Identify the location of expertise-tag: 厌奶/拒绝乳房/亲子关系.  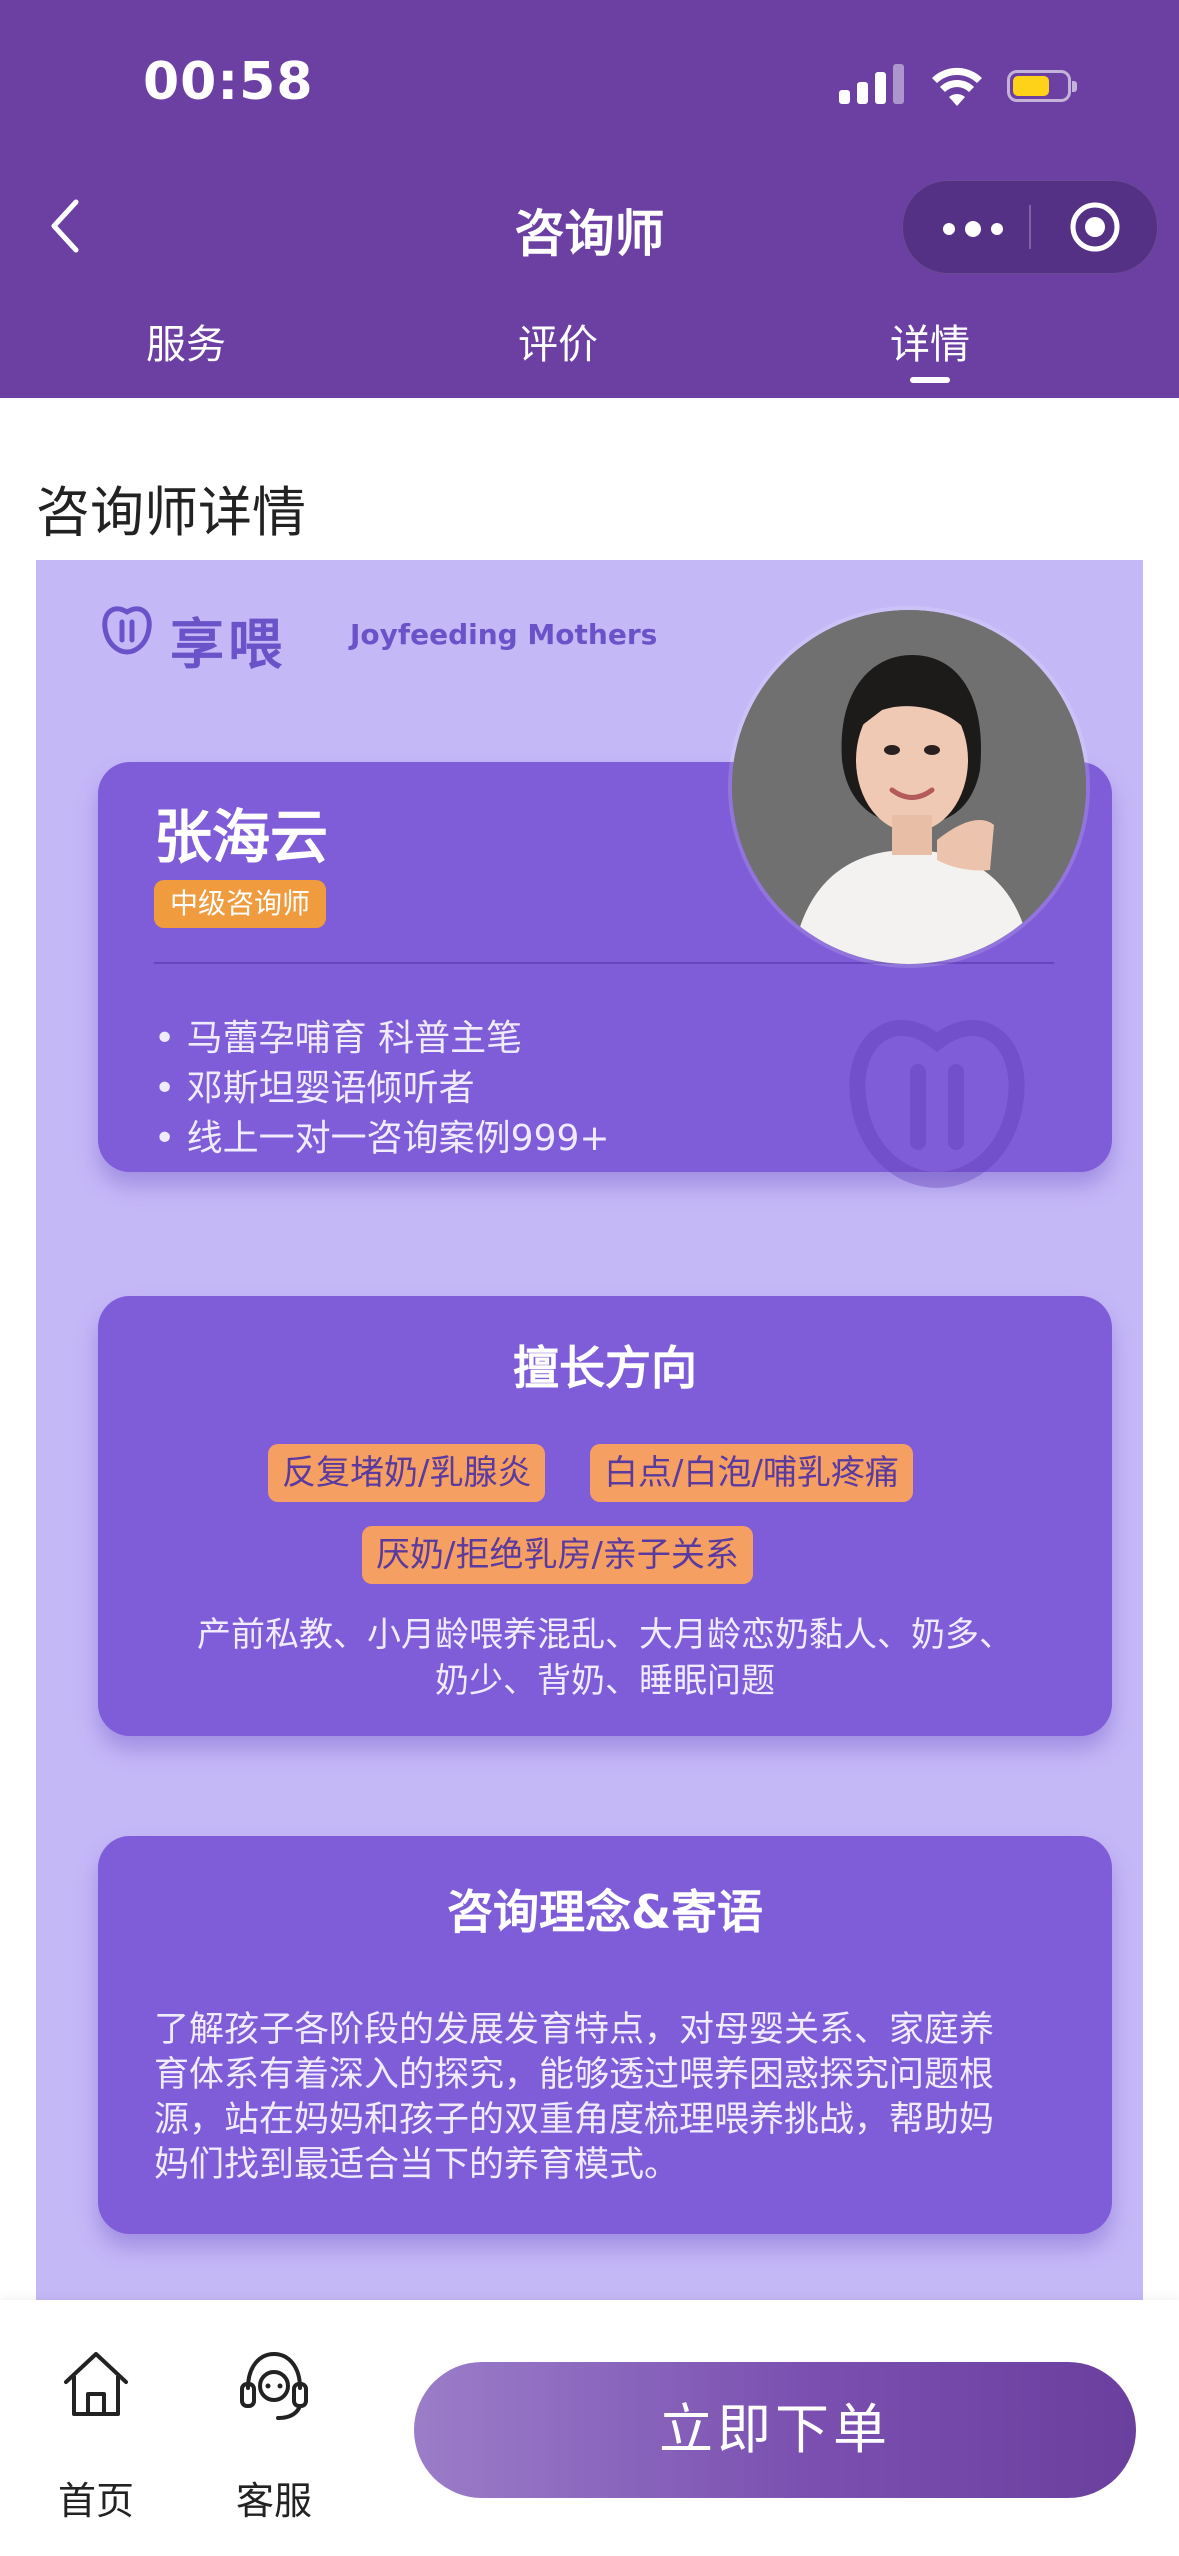
(557, 1555).